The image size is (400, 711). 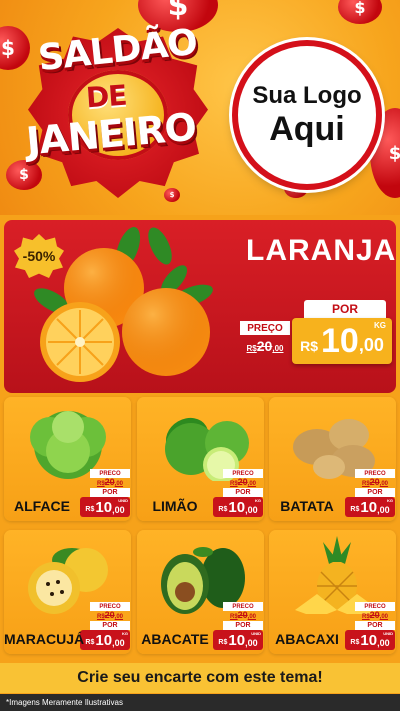 What do you see at coordinates (200, 592) in the screenshot?
I see `product-card: PRECO R$20,00 POR R$ 10,00 UNID ABACATE` at bounding box center [200, 592].